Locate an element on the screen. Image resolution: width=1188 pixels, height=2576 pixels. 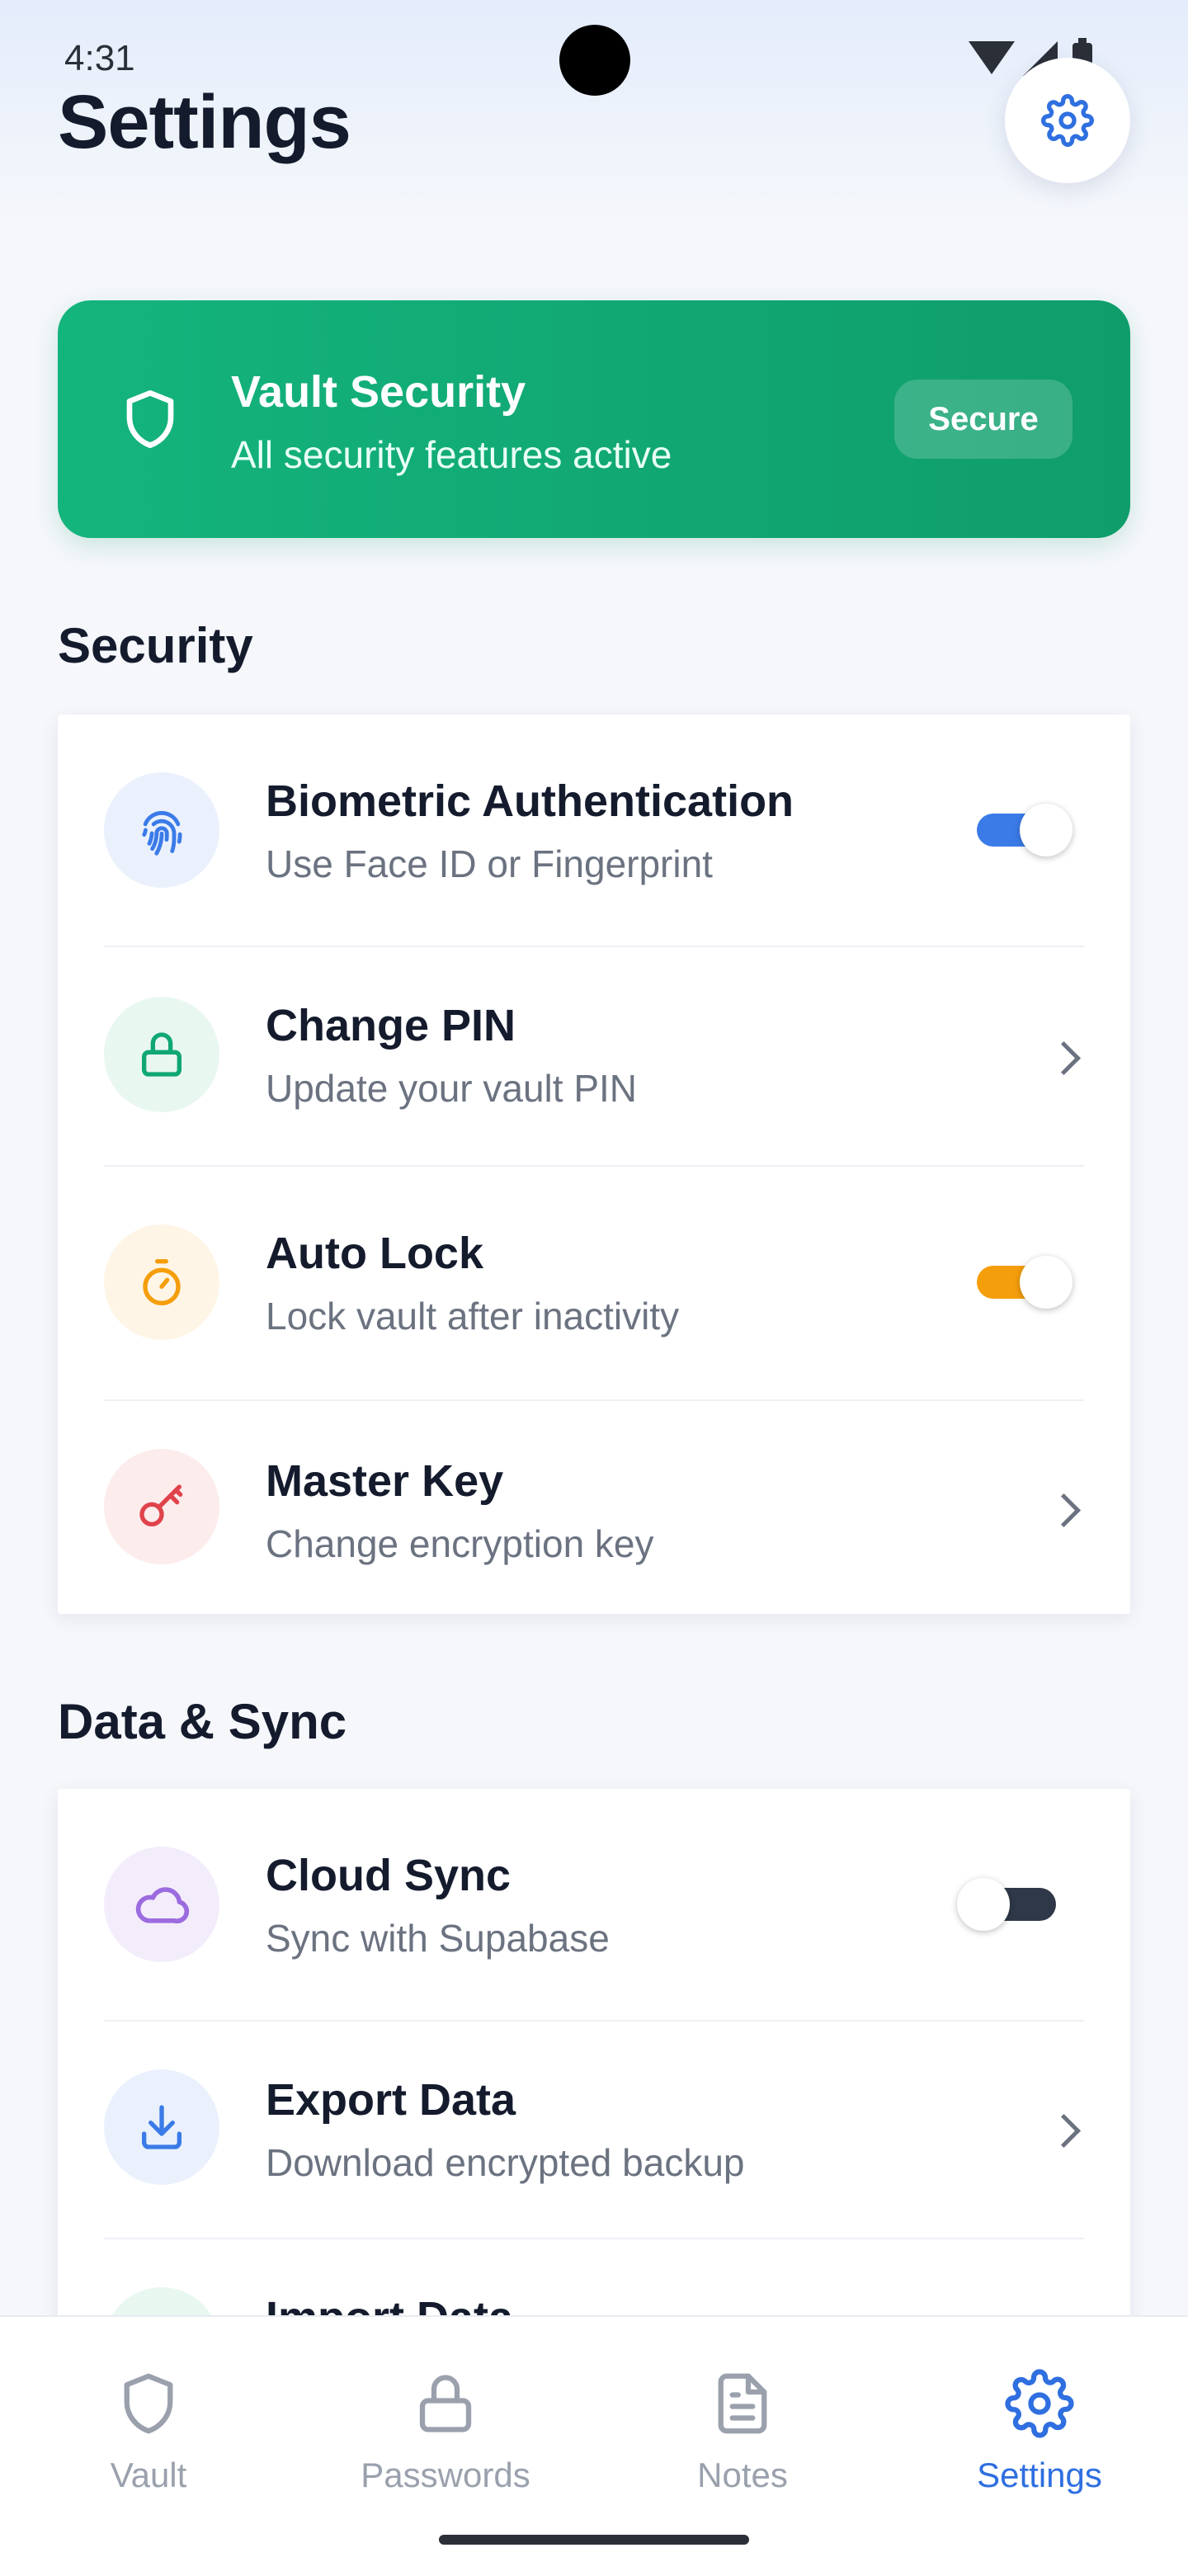
download-icon-badge is located at coordinates (161, 2127).